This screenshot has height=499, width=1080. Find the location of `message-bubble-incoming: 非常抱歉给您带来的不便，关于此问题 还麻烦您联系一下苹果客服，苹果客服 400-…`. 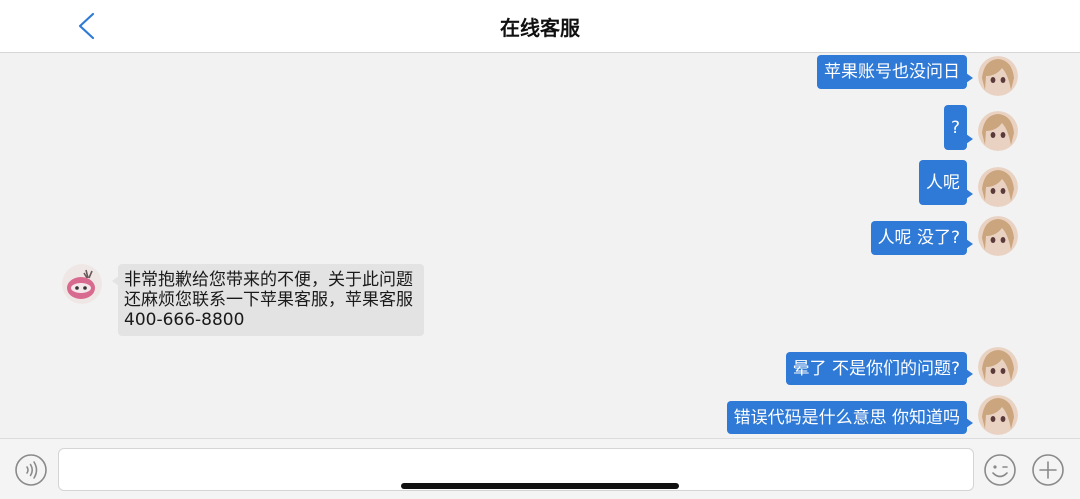

message-bubble-incoming: 非常抱歉给您带来的不便，关于此问题 还麻烦您联系一下苹果客服，苹果客服 400-… is located at coordinates (268, 300).